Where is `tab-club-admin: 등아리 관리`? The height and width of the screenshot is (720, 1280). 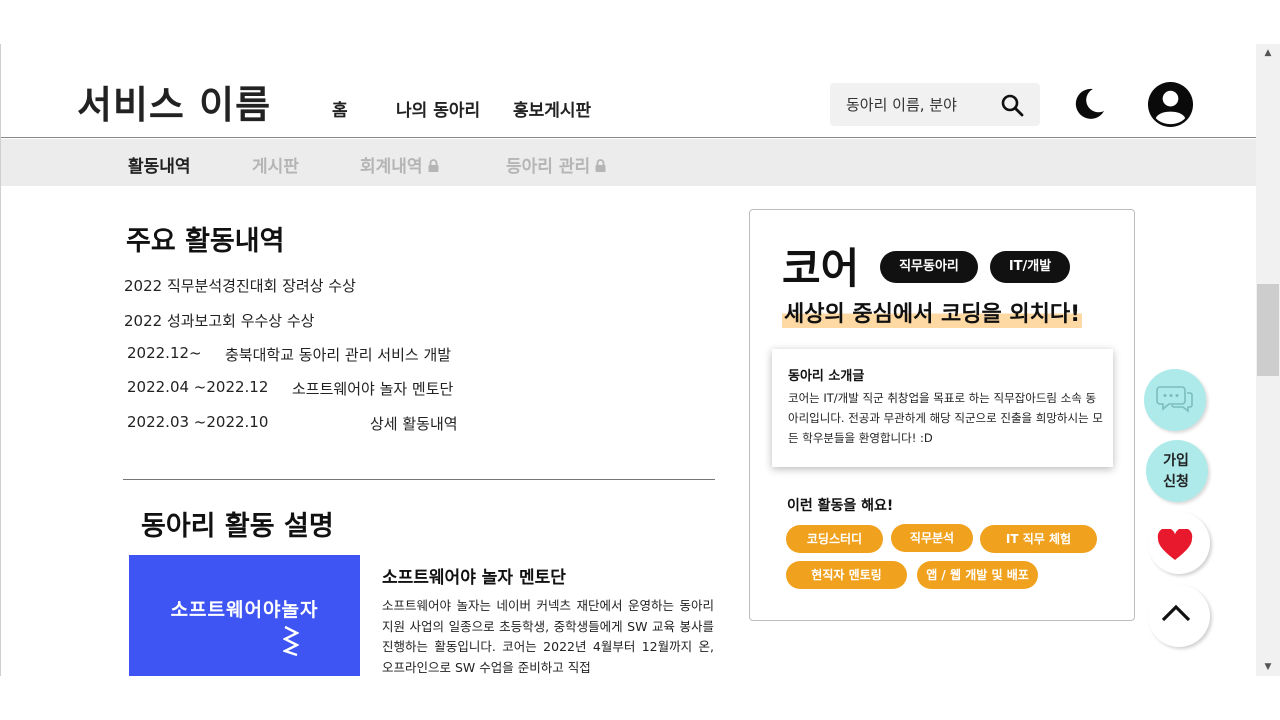 tab-club-admin: 등아리 관리 is located at coordinates (556, 164).